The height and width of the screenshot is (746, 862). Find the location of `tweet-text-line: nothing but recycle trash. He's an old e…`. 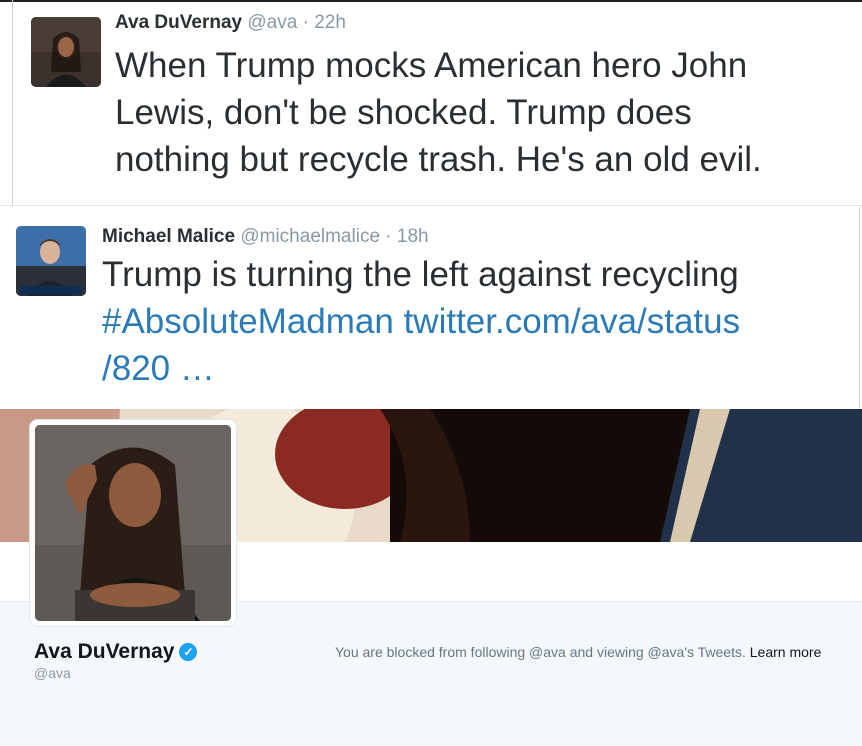

tweet-text-line: nothing but recycle trash. He's an old e… is located at coordinates (438, 159).